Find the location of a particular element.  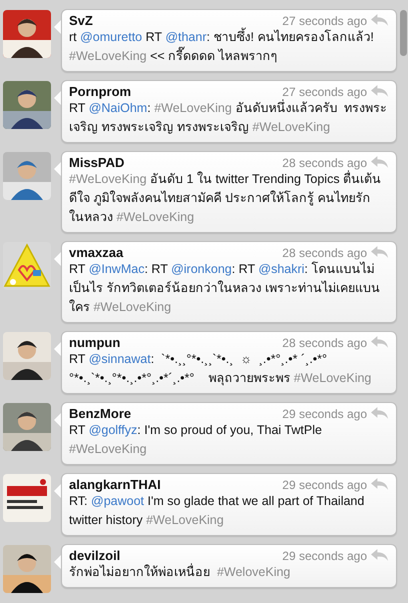

mention-link: @pawoot is located at coordinates (117, 501).